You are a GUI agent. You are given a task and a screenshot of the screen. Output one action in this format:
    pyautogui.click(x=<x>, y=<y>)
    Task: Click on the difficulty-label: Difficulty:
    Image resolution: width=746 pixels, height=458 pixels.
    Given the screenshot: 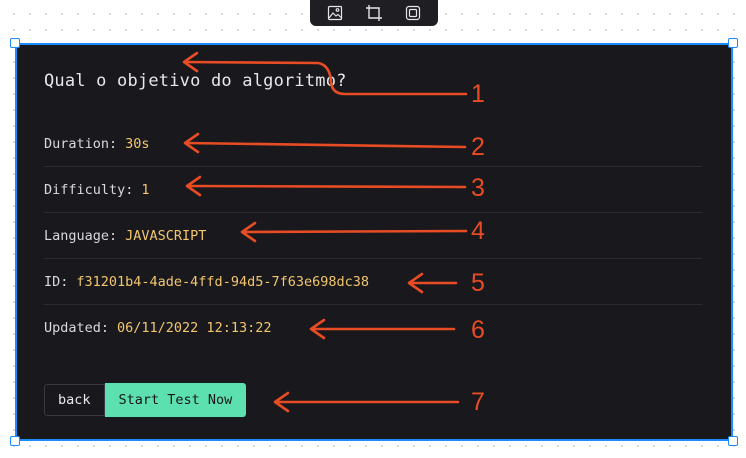 What is the action you would take?
    pyautogui.click(x=89, y=189)
    